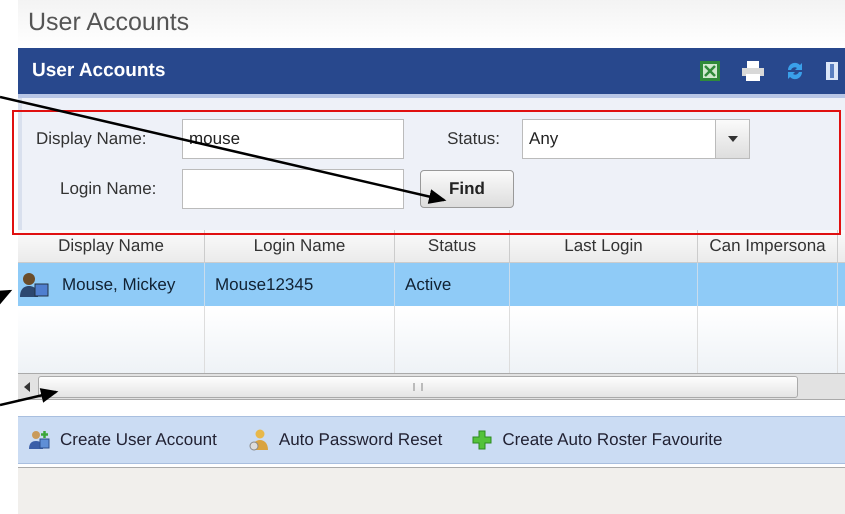  I want to click on field-label: Display Name:, so click(91, 139).